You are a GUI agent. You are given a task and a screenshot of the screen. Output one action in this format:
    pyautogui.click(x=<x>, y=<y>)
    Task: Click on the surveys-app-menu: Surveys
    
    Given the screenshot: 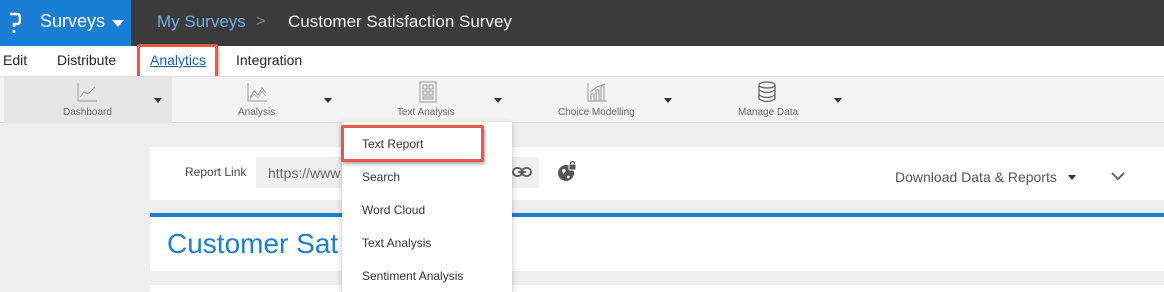 What is the action you would take?
    pyautogui.click(x=65, y=23)
    